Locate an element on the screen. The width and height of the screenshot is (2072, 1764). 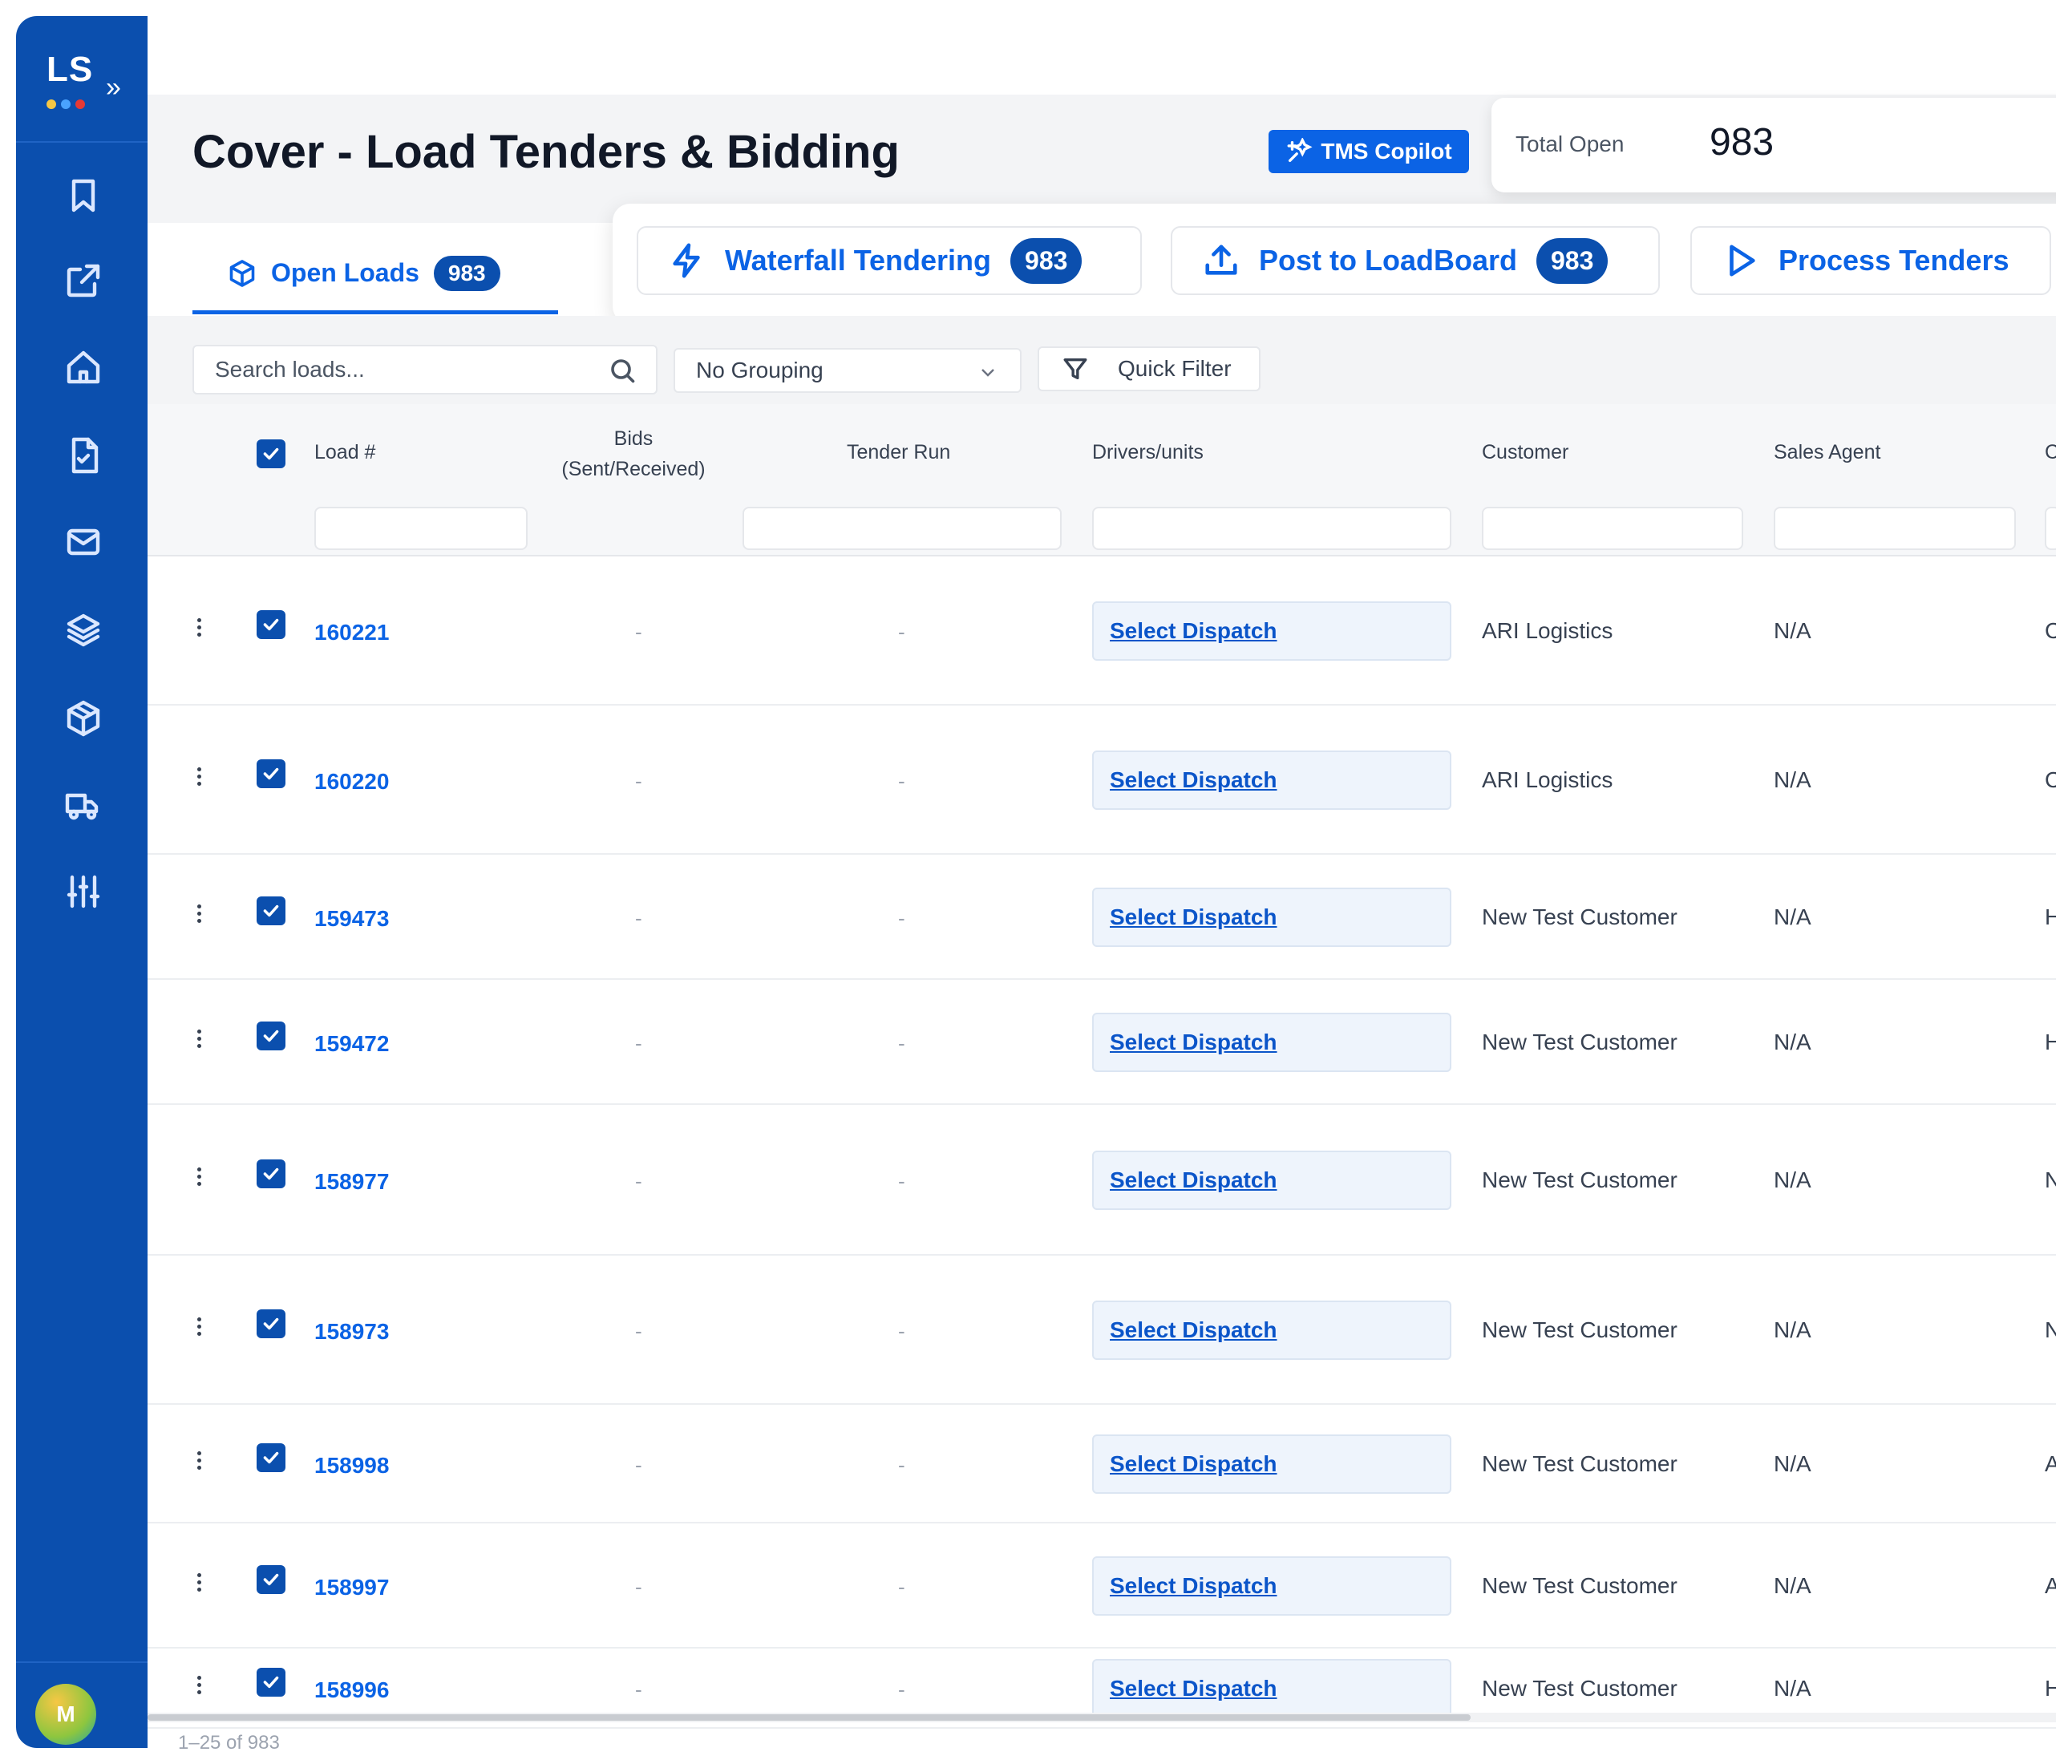
filter-sales-agent-input is located at coordinates (1895, 528).